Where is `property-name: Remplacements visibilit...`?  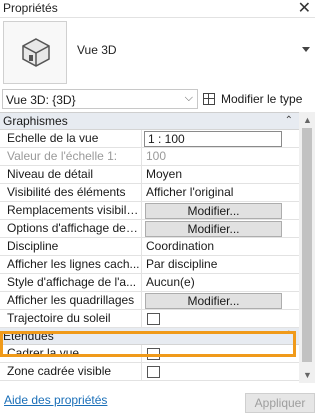 property-name: Remplacements visibilit... is located at coordinates (71, 210).